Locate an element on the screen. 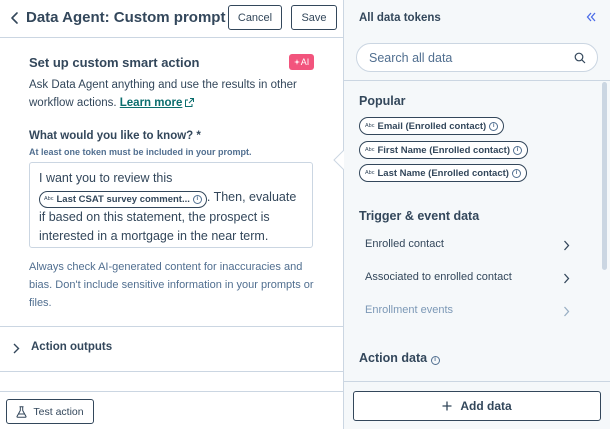  token-pill-last-name: Abc Last Name (Enrolled contact) i is located at coordinates (443, 173).